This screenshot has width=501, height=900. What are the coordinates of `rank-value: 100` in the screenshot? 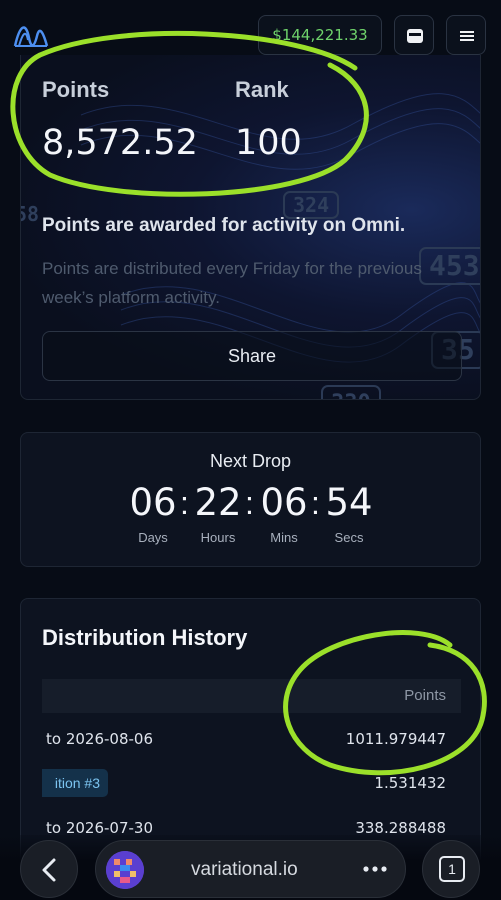 It's located at (268, 143).